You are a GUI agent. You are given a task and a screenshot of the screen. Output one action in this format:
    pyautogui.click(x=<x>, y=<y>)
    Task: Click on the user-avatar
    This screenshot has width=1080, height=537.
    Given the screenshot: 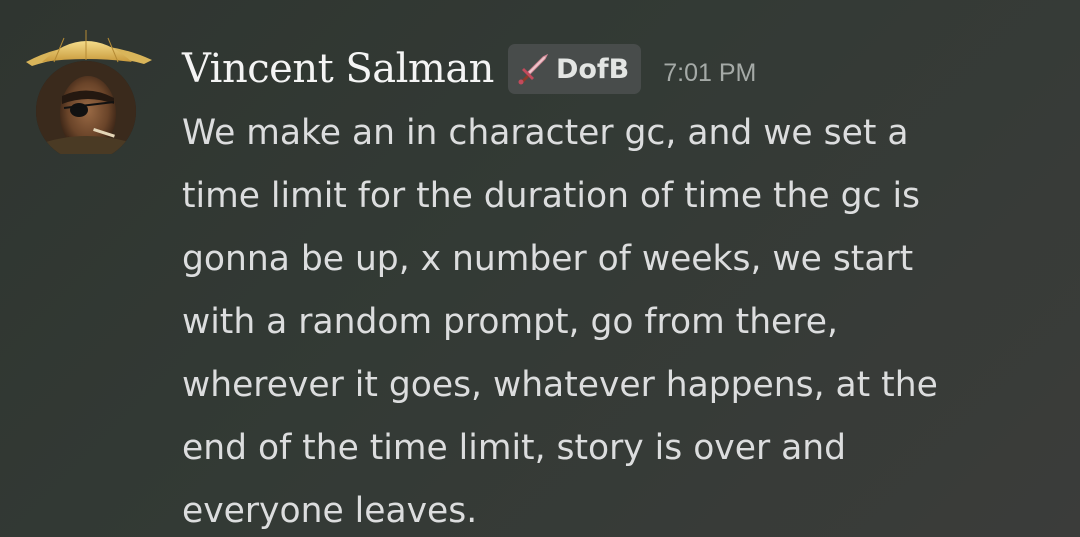 What is the action you would take?
    pyautogui.click(x=90, y=90)
    